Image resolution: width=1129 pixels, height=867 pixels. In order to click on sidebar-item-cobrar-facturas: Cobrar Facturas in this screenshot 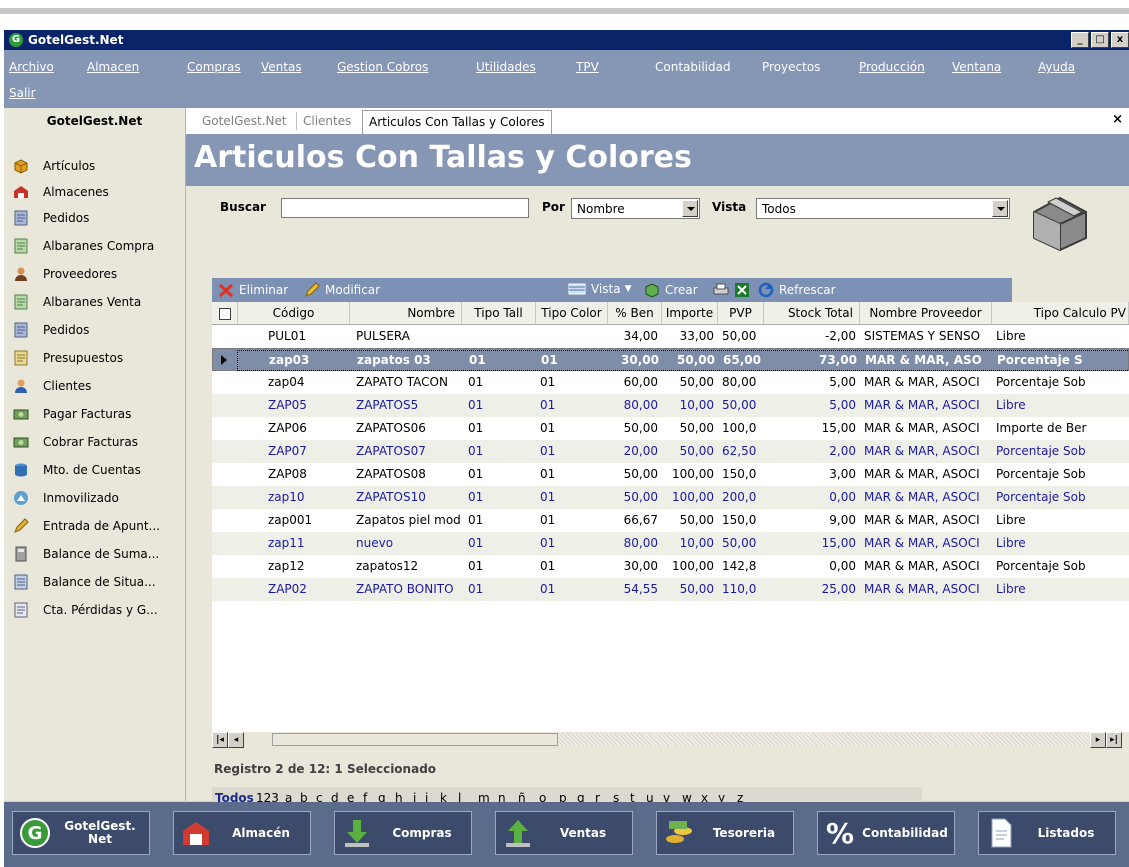, I will do `click(94, 442)`.